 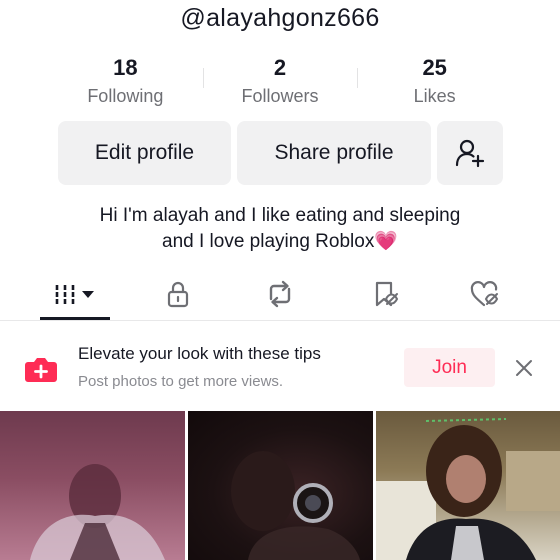 What do you see at coordinates (144, 153) in the screenshot?
I see `edit-profile-button: Edit profile` at bounding box center [144, 153].